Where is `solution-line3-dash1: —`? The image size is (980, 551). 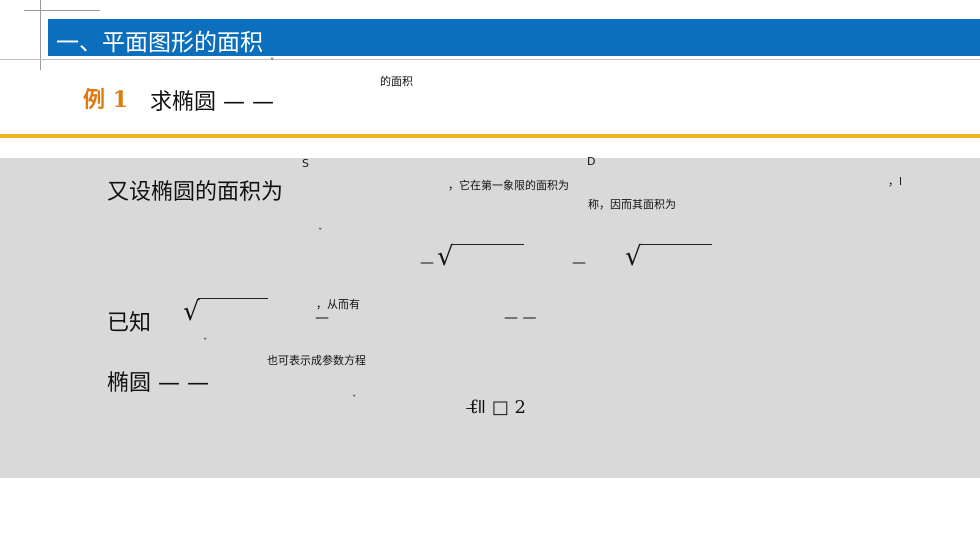 solution-line3-dash1: — is located at coordinates (322, 318).